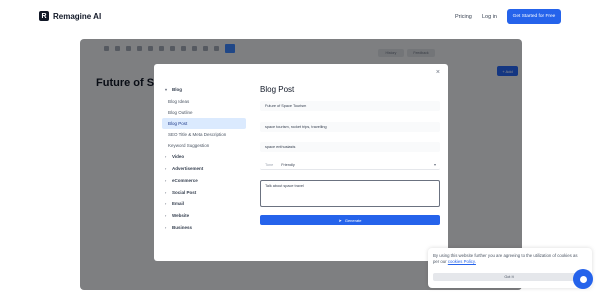  Describe the element at coordinates (204, 90) in the screenshot. I see `category-blog: ▾ Blog` at that location.